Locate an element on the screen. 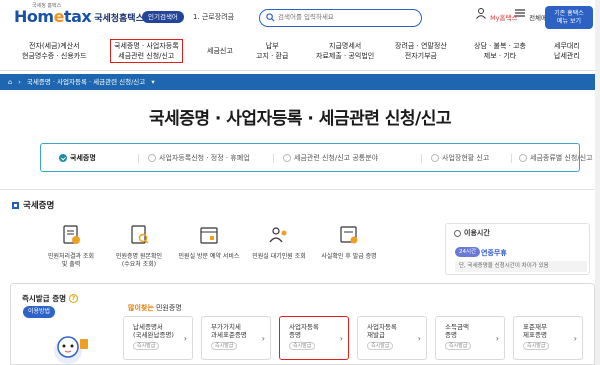  gnb-item-payment: 납부 고지 · 환급 is located at coordinates (272, 51).